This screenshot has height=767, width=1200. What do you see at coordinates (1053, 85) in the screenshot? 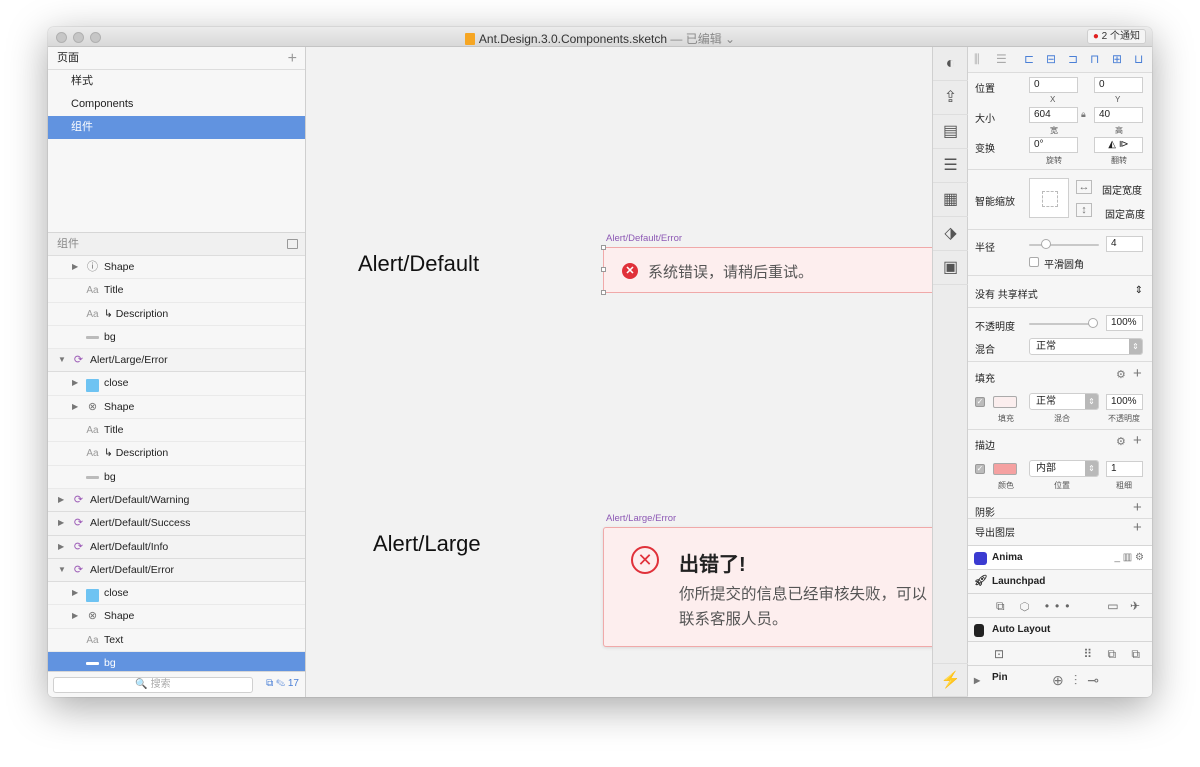
I see `position-x-input: 0` at bounding box center [1053, 85].